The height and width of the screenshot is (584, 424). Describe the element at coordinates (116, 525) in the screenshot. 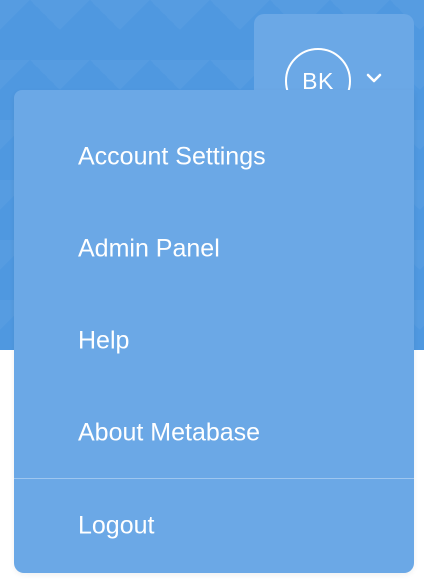

I see `menu-item-label: Logout` at that location.